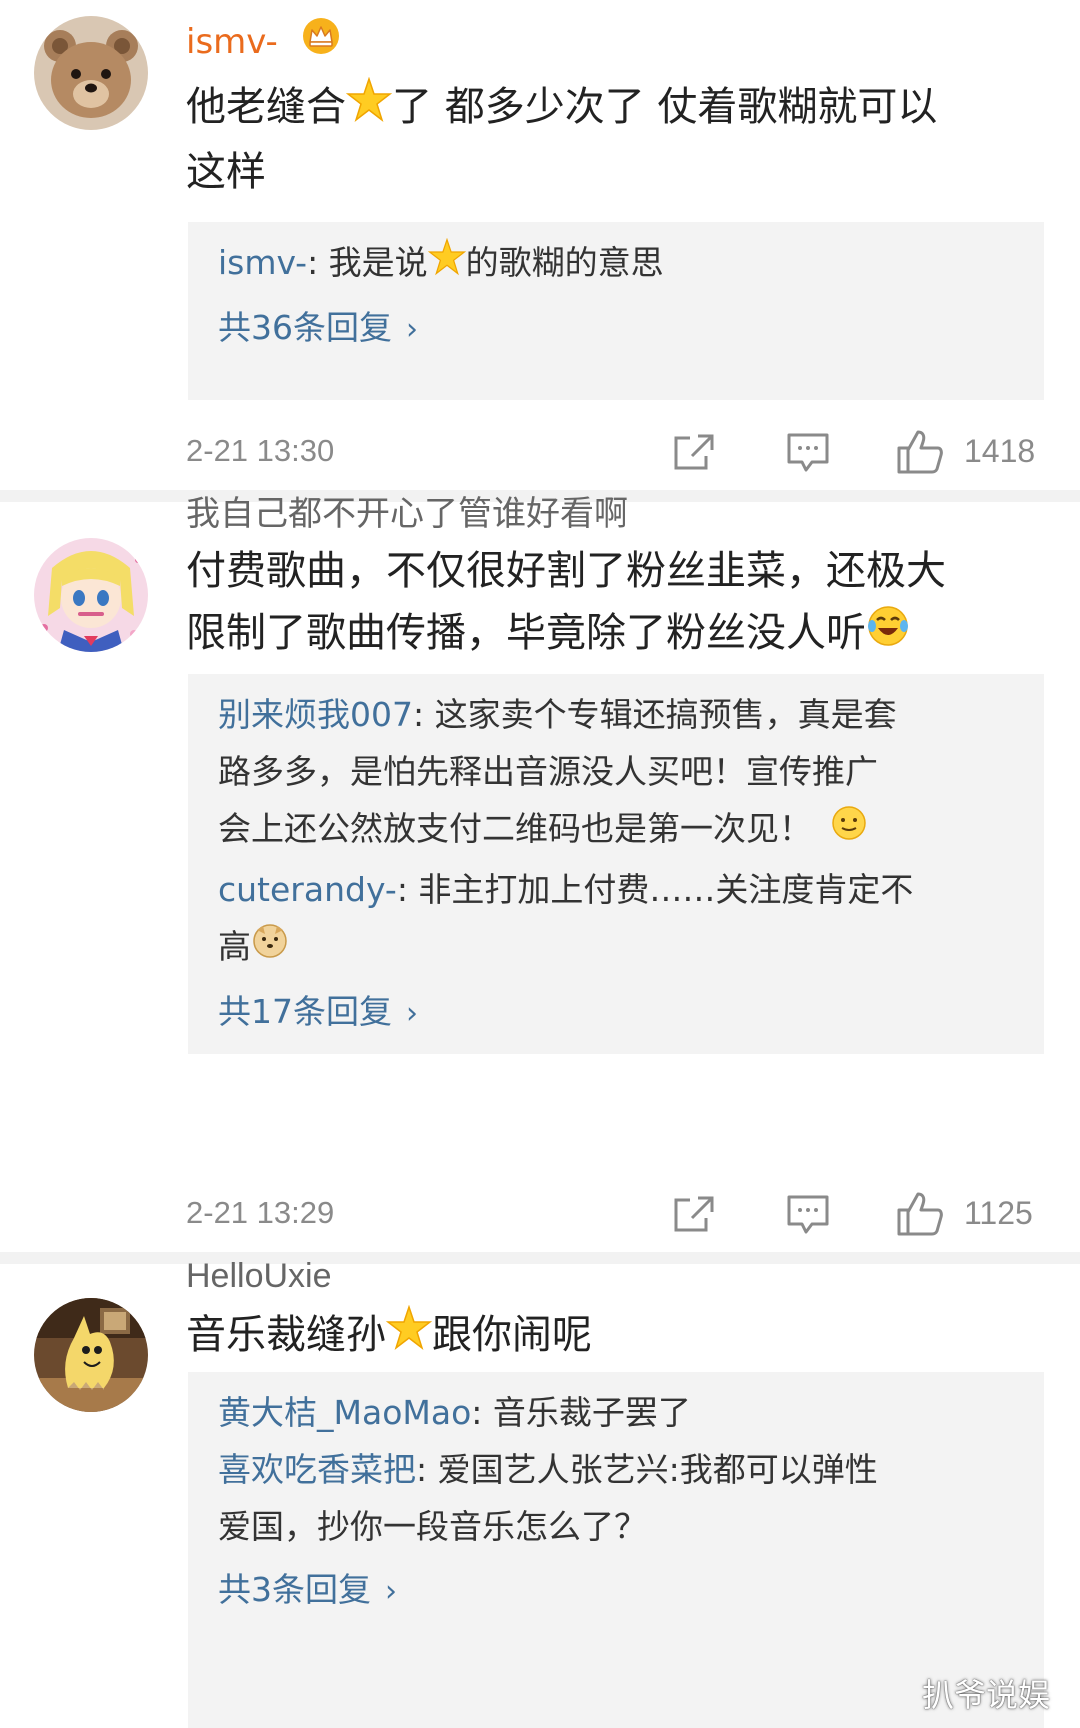 This screenshot has height=1728, width=1080. What do you see at coordinates (266, 107) in the screenshot?
I see `comment-text: 他老缝合` at bounding box center [266, 107].